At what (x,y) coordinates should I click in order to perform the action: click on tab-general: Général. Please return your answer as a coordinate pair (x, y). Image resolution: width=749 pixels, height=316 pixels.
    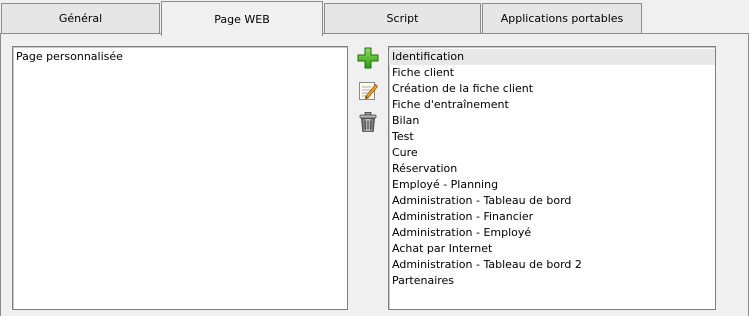
    Looking at the image, I should click on (80, 18).